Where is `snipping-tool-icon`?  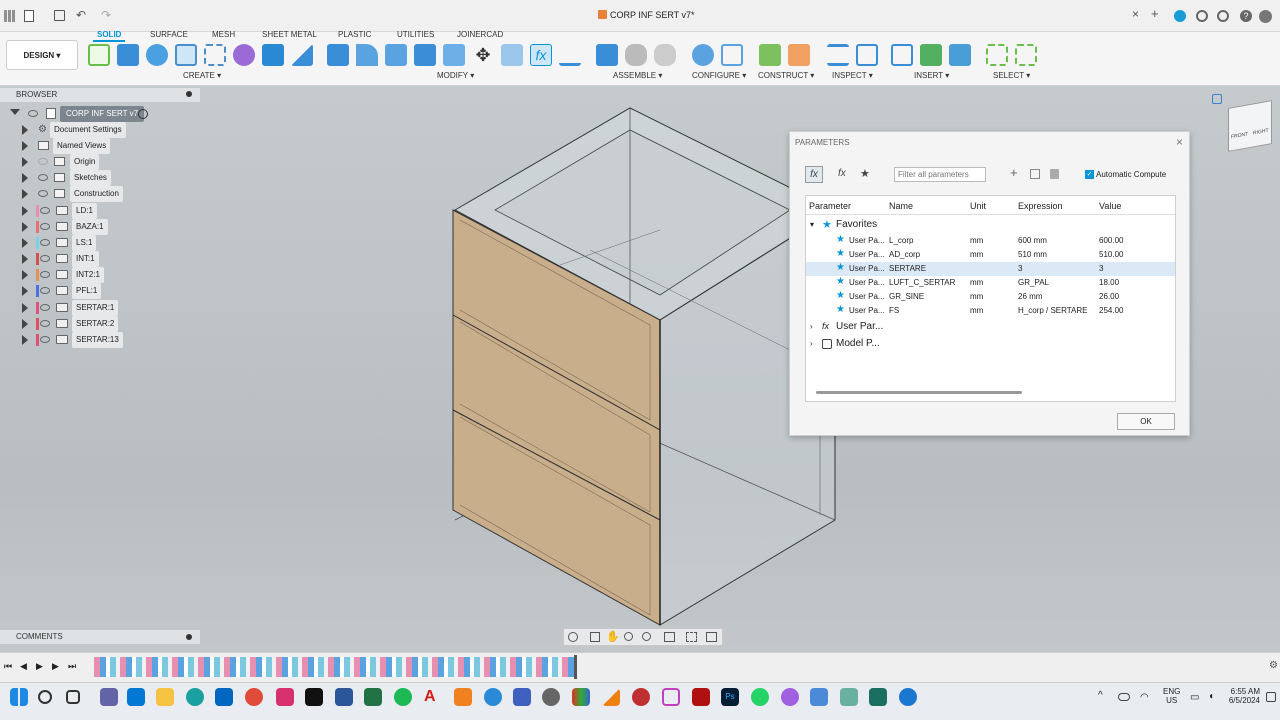
snipping-tool-icon is located at coordinates (671, 697).